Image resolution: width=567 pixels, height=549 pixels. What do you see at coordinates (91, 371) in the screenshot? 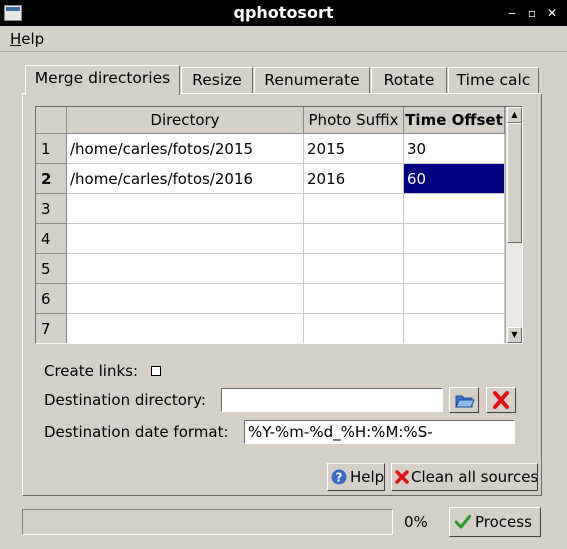
I see `create-links-label: Create links:` at bounding box center [91, 371].